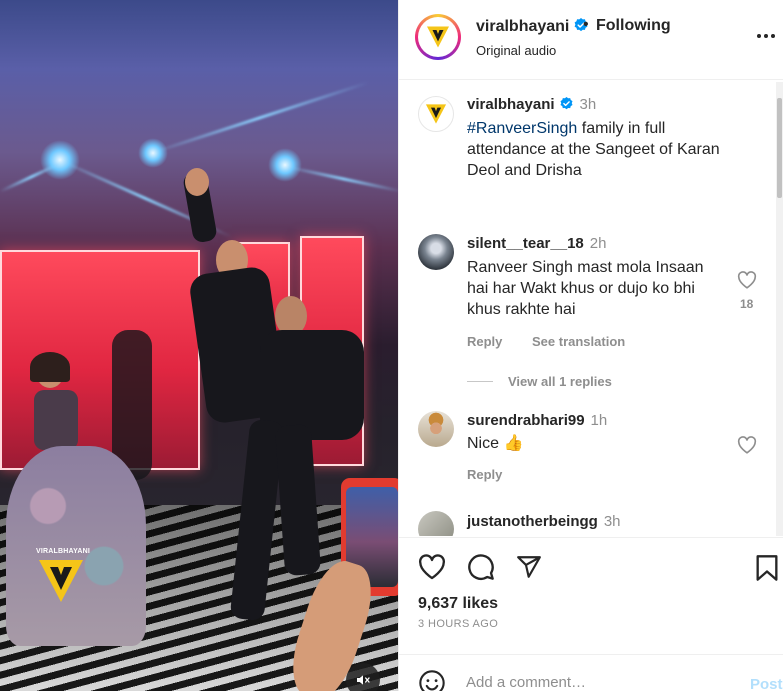  I want to click on scrollbar-thumb, so click(779, 148).